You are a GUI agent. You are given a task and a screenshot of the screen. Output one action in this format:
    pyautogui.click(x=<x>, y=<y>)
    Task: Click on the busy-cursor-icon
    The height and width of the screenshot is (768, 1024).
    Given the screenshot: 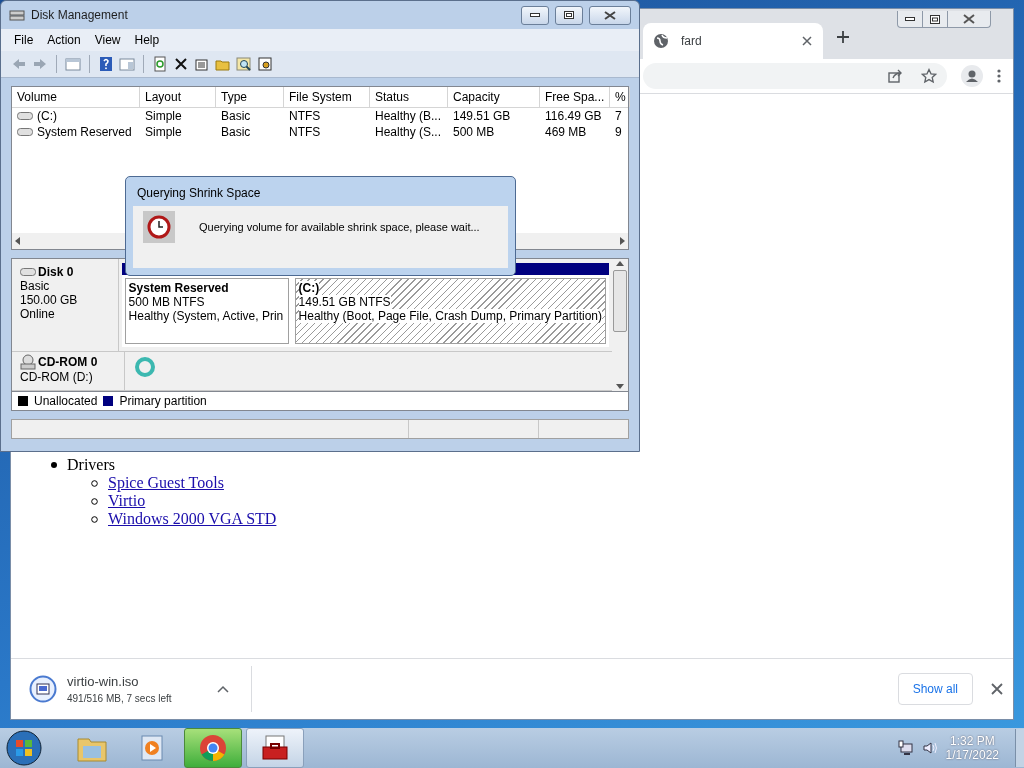 What is the action you would take?
    pyautogui.click(x=145, y=367)
    